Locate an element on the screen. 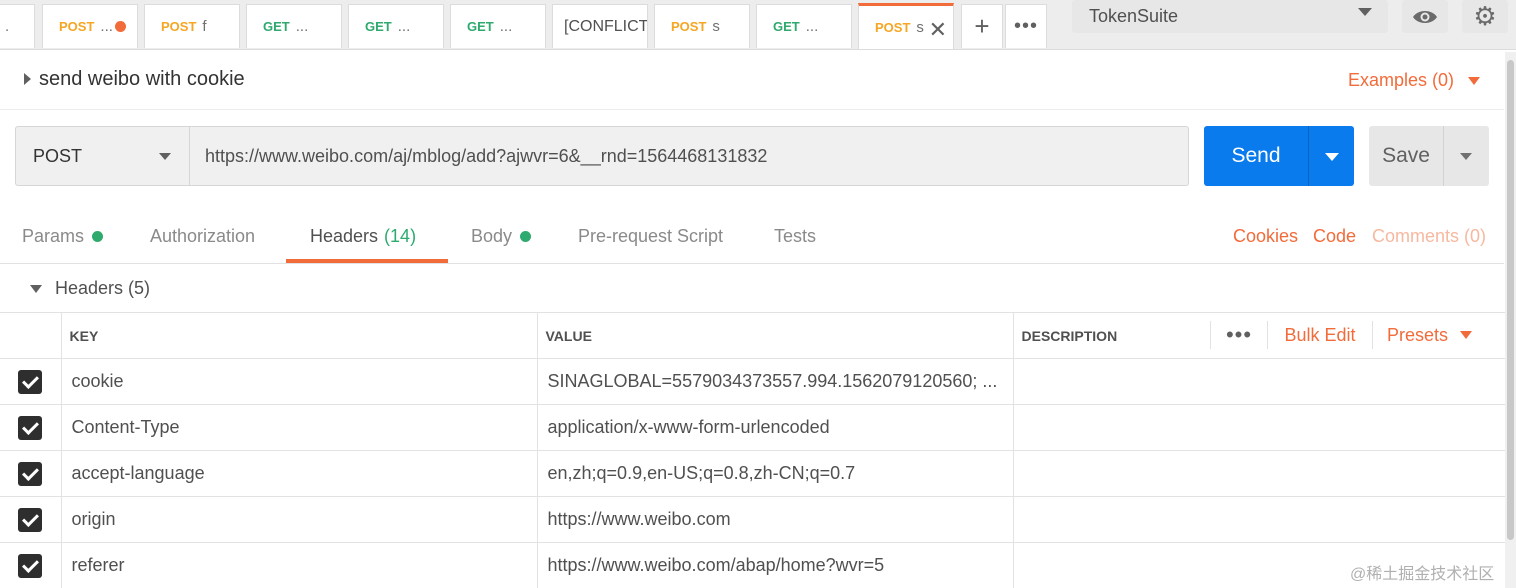 This screenshot has height=588, width=1516. request-tab: [CONFLICT is located at coordinates (600, 26).